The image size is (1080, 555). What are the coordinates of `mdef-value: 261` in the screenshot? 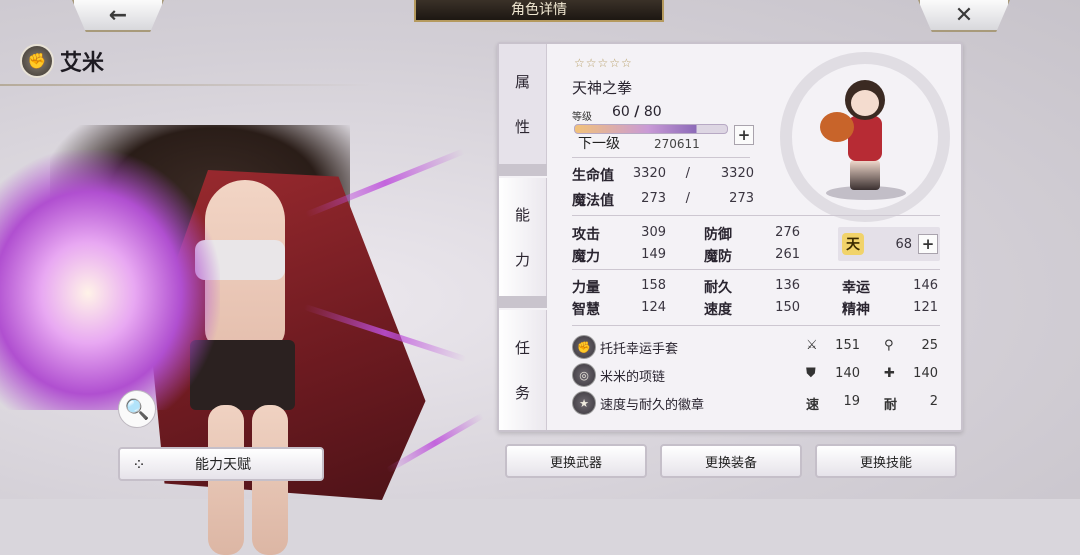 It's located at (787, 254).